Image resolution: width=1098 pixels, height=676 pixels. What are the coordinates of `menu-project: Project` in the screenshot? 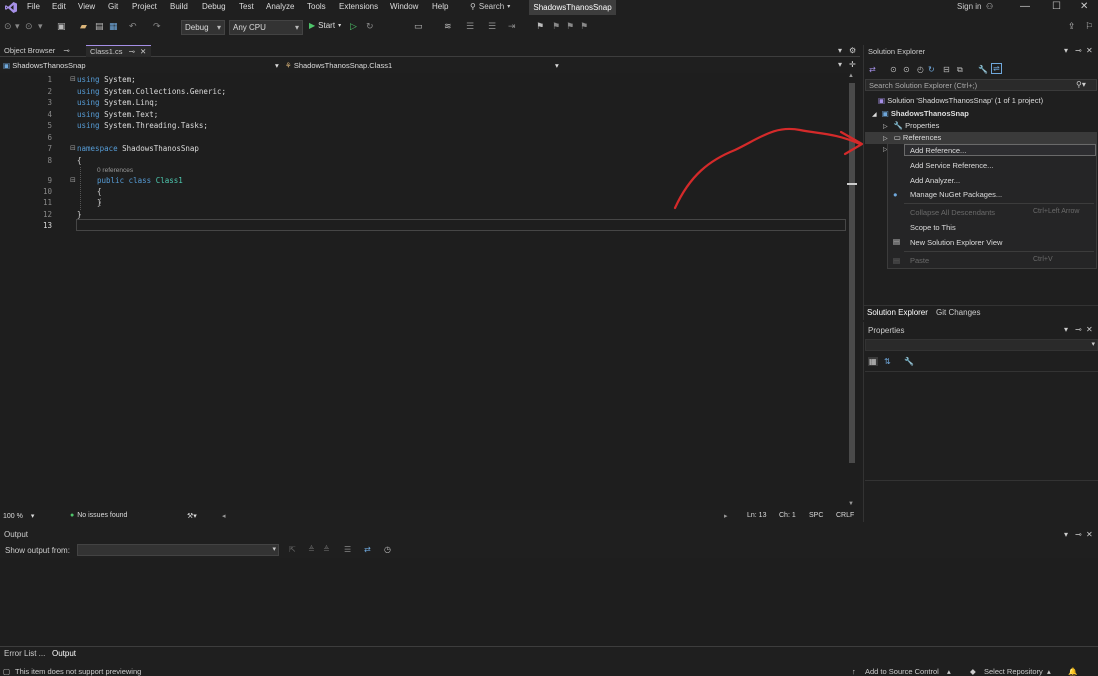 It's located at (144, 6).